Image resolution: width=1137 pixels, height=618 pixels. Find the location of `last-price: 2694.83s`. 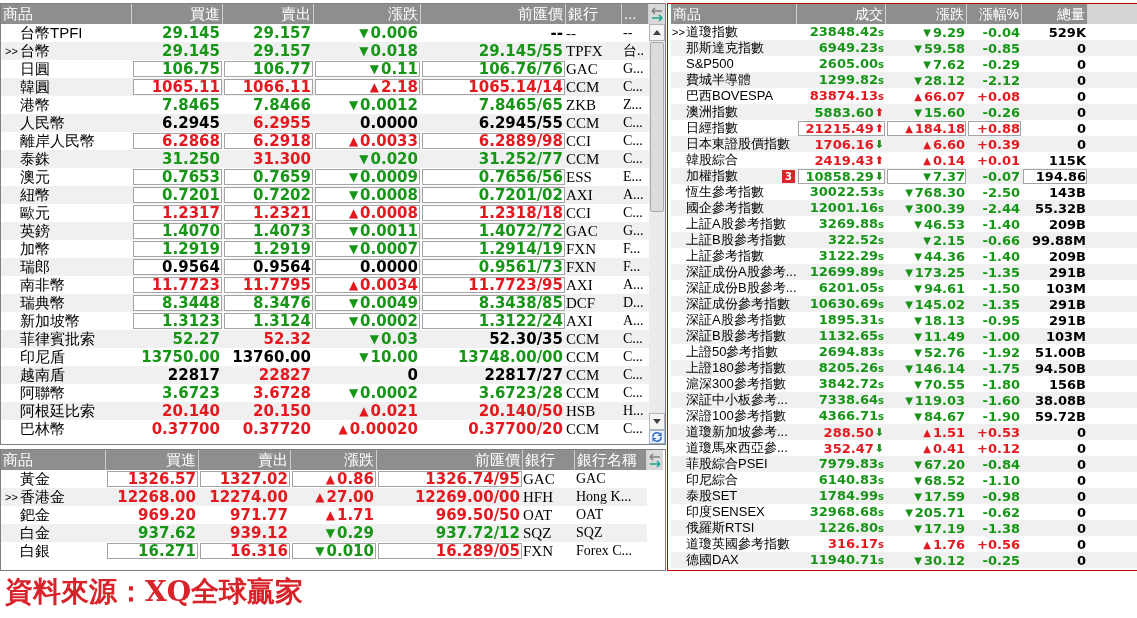

last-price: 2694.83s is located at coordinates (851, 352).